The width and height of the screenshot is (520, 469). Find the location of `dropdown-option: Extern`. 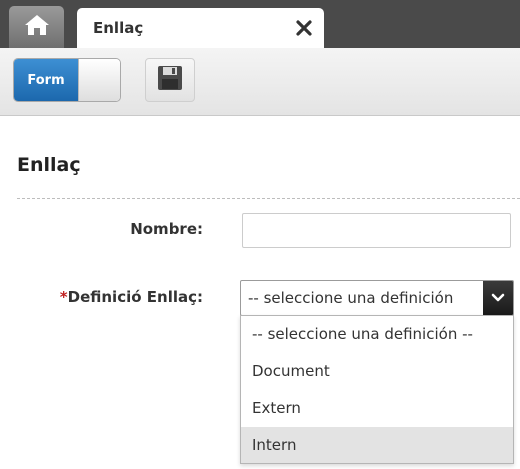

dropdown-option: Extern is located at coordinates (377, 408).